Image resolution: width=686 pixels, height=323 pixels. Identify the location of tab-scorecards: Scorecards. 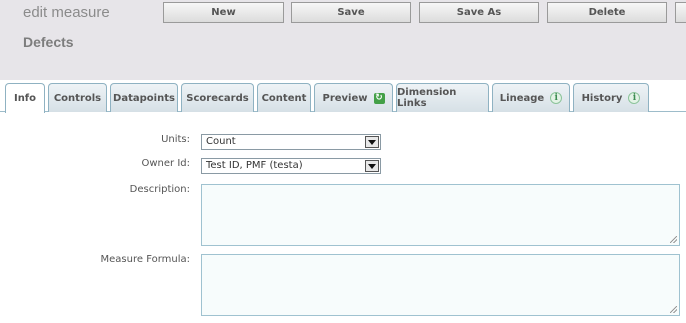
(217, 97).